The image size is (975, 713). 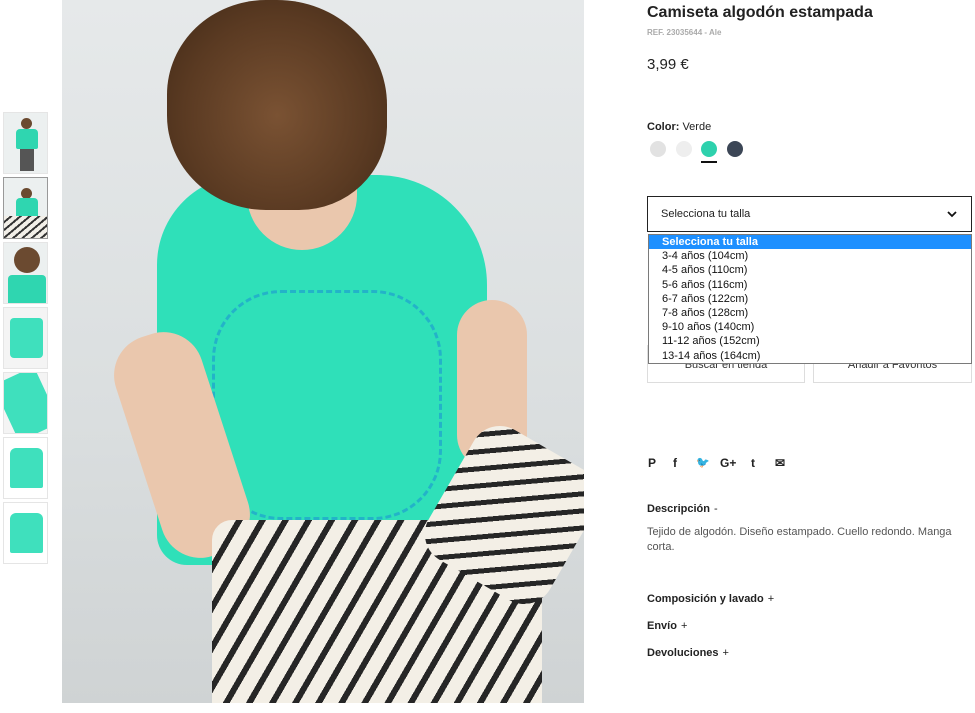 What do you see at coordinates (810, 242) in the screenshot?
I see `size-option-placeholder: Selecciona tu talla` at bounding box center [810, 242].